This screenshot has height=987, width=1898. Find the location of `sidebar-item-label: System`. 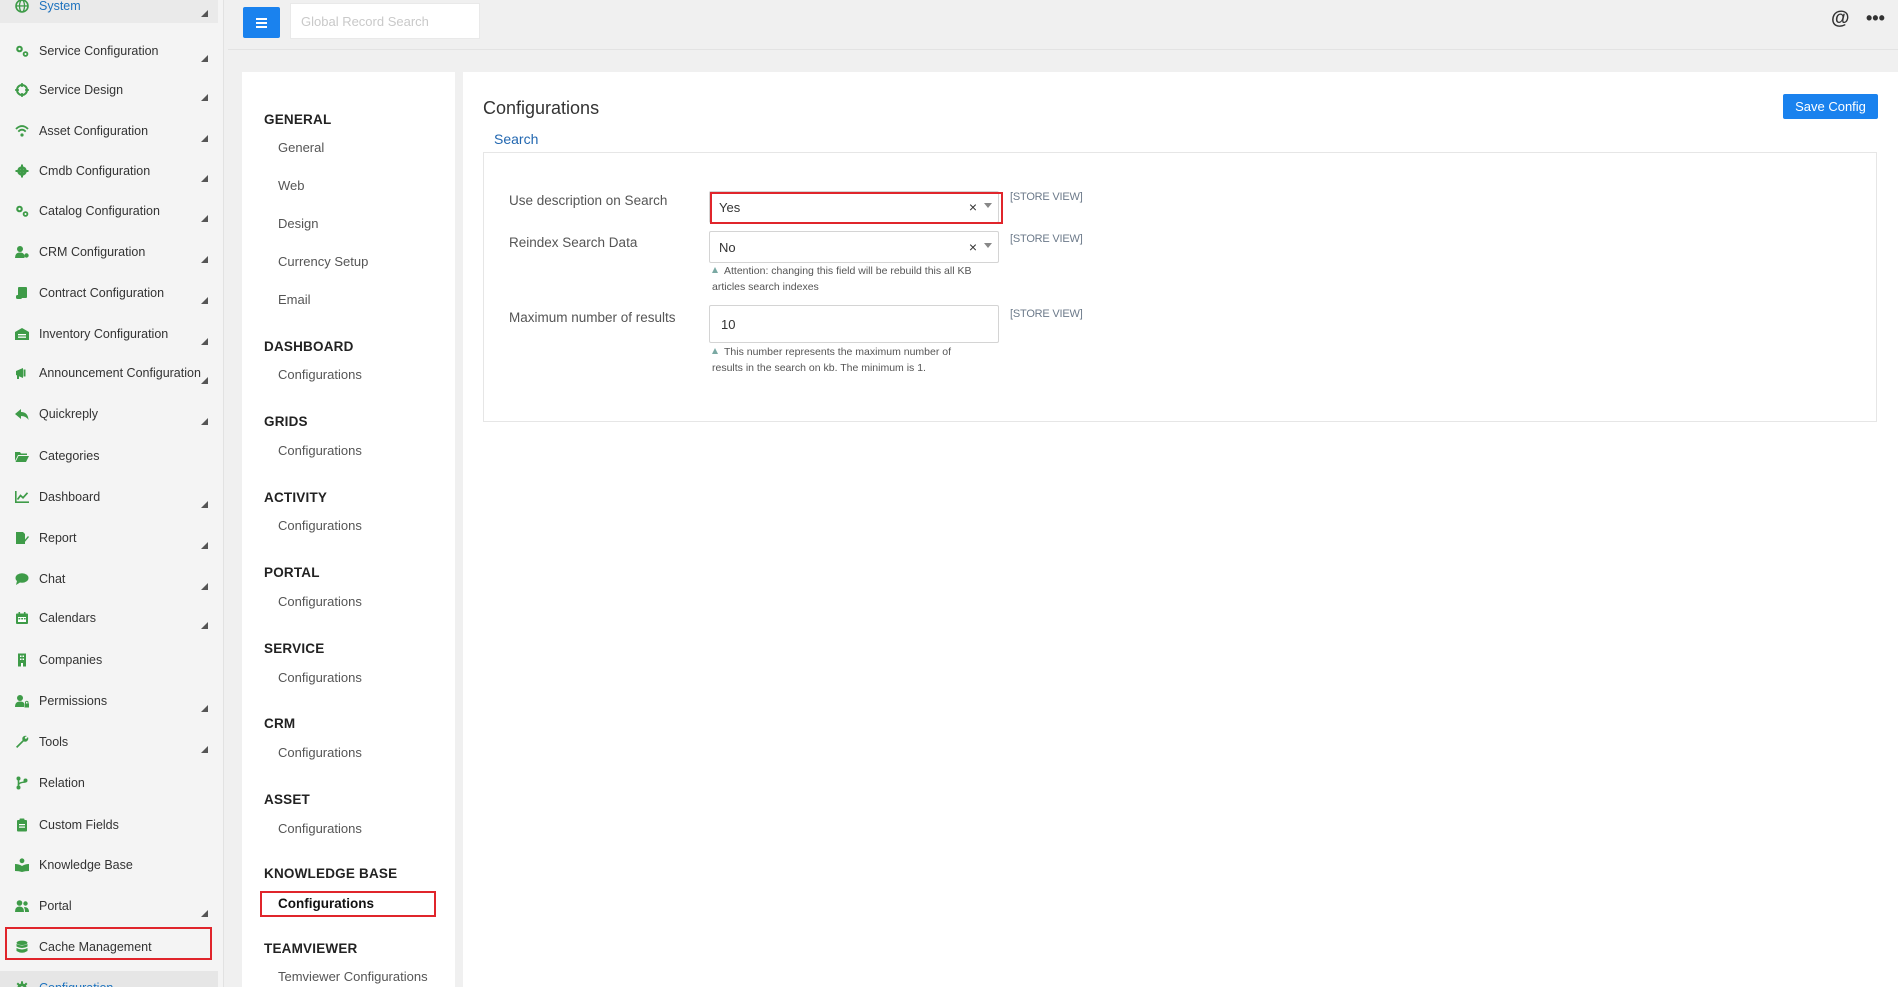

sidebar-item-label: System is located at coordinates (60, 7).